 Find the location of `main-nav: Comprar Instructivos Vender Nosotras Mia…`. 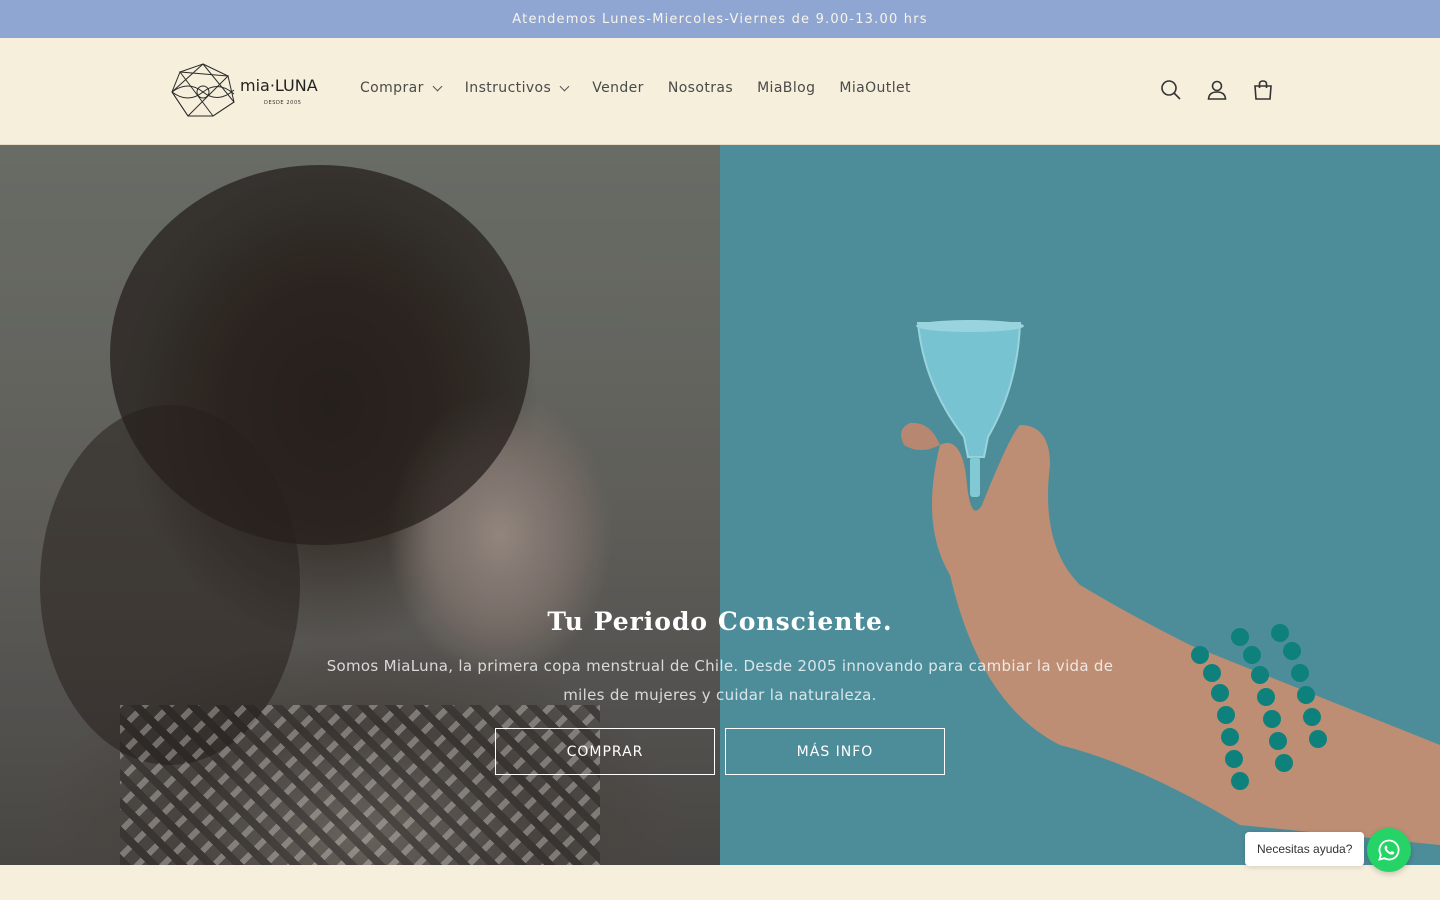

main-nav: Comprar Instructivos Vender Nosotras Mia… is located at coordinates (635, 88).